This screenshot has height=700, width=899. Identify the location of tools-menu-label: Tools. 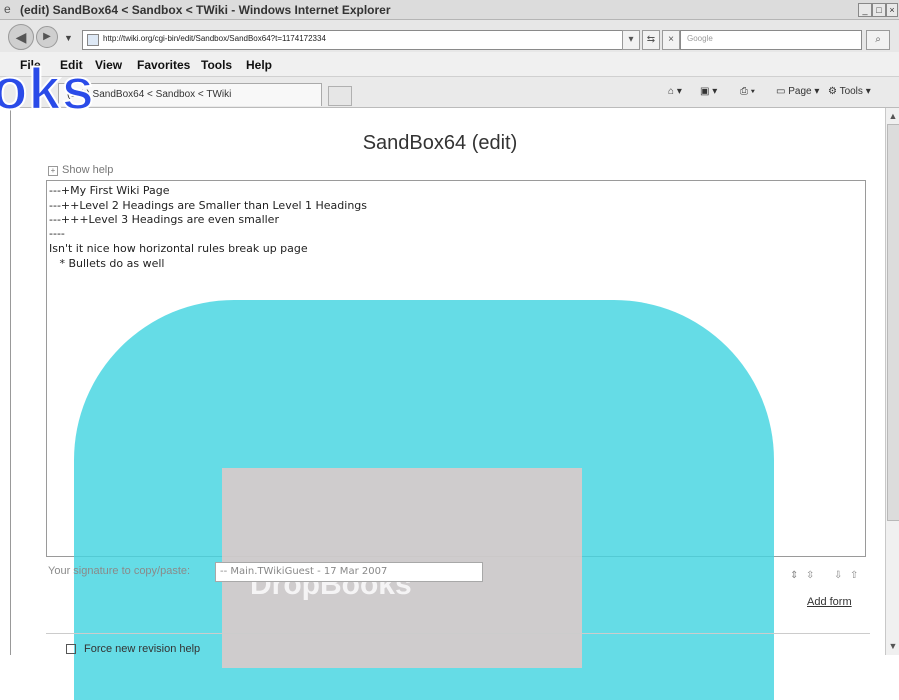
(851, 91).